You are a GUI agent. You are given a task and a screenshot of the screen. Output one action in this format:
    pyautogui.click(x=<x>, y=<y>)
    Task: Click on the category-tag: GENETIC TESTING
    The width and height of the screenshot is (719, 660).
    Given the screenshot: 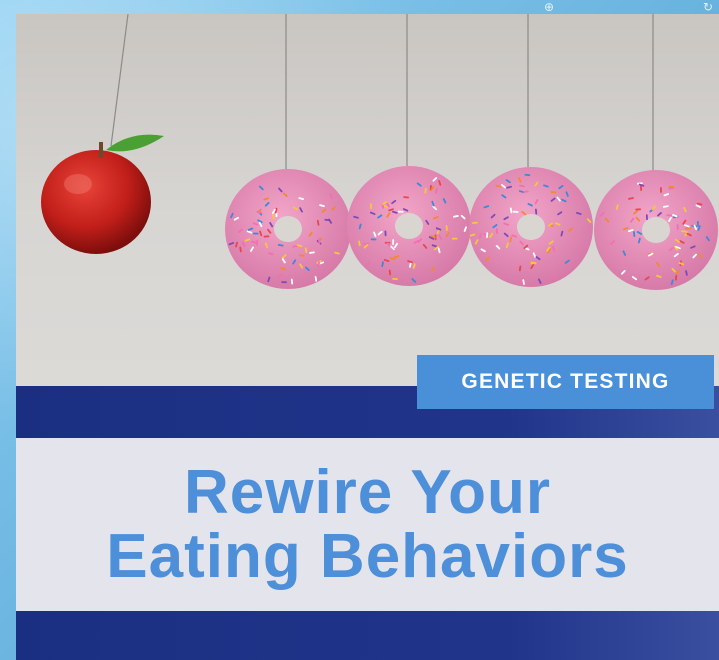 What is the action you would take?
    pyautogui.click(x=565, y=382)
    